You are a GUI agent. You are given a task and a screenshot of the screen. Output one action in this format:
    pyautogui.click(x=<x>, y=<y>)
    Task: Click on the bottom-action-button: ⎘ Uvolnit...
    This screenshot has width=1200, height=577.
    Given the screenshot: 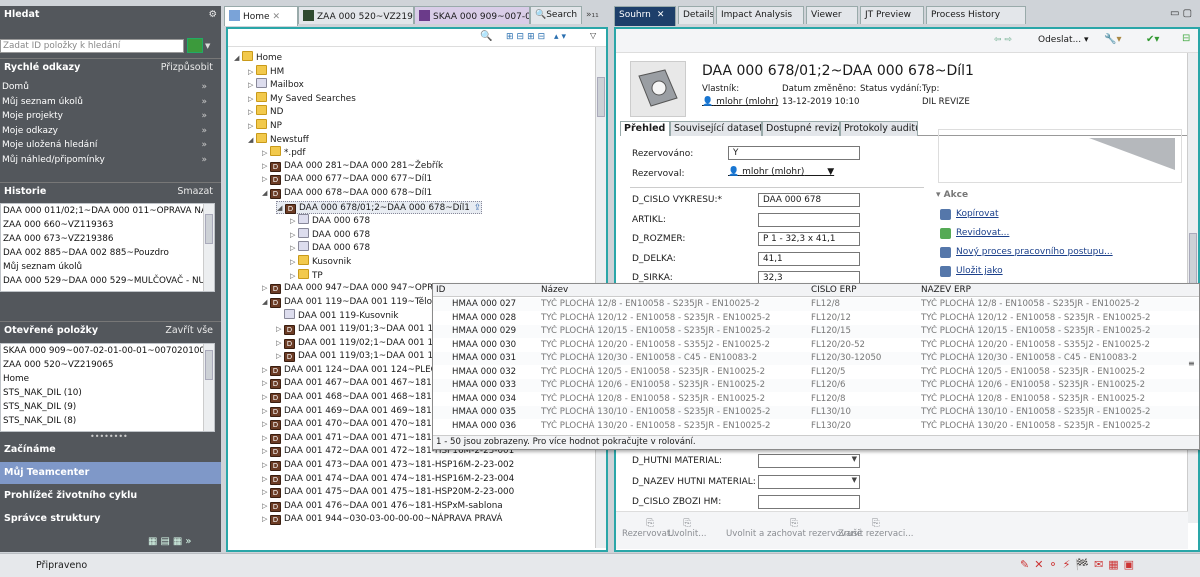 What is the action you would take?
    pyautogui.click(x=687, y=528)
    